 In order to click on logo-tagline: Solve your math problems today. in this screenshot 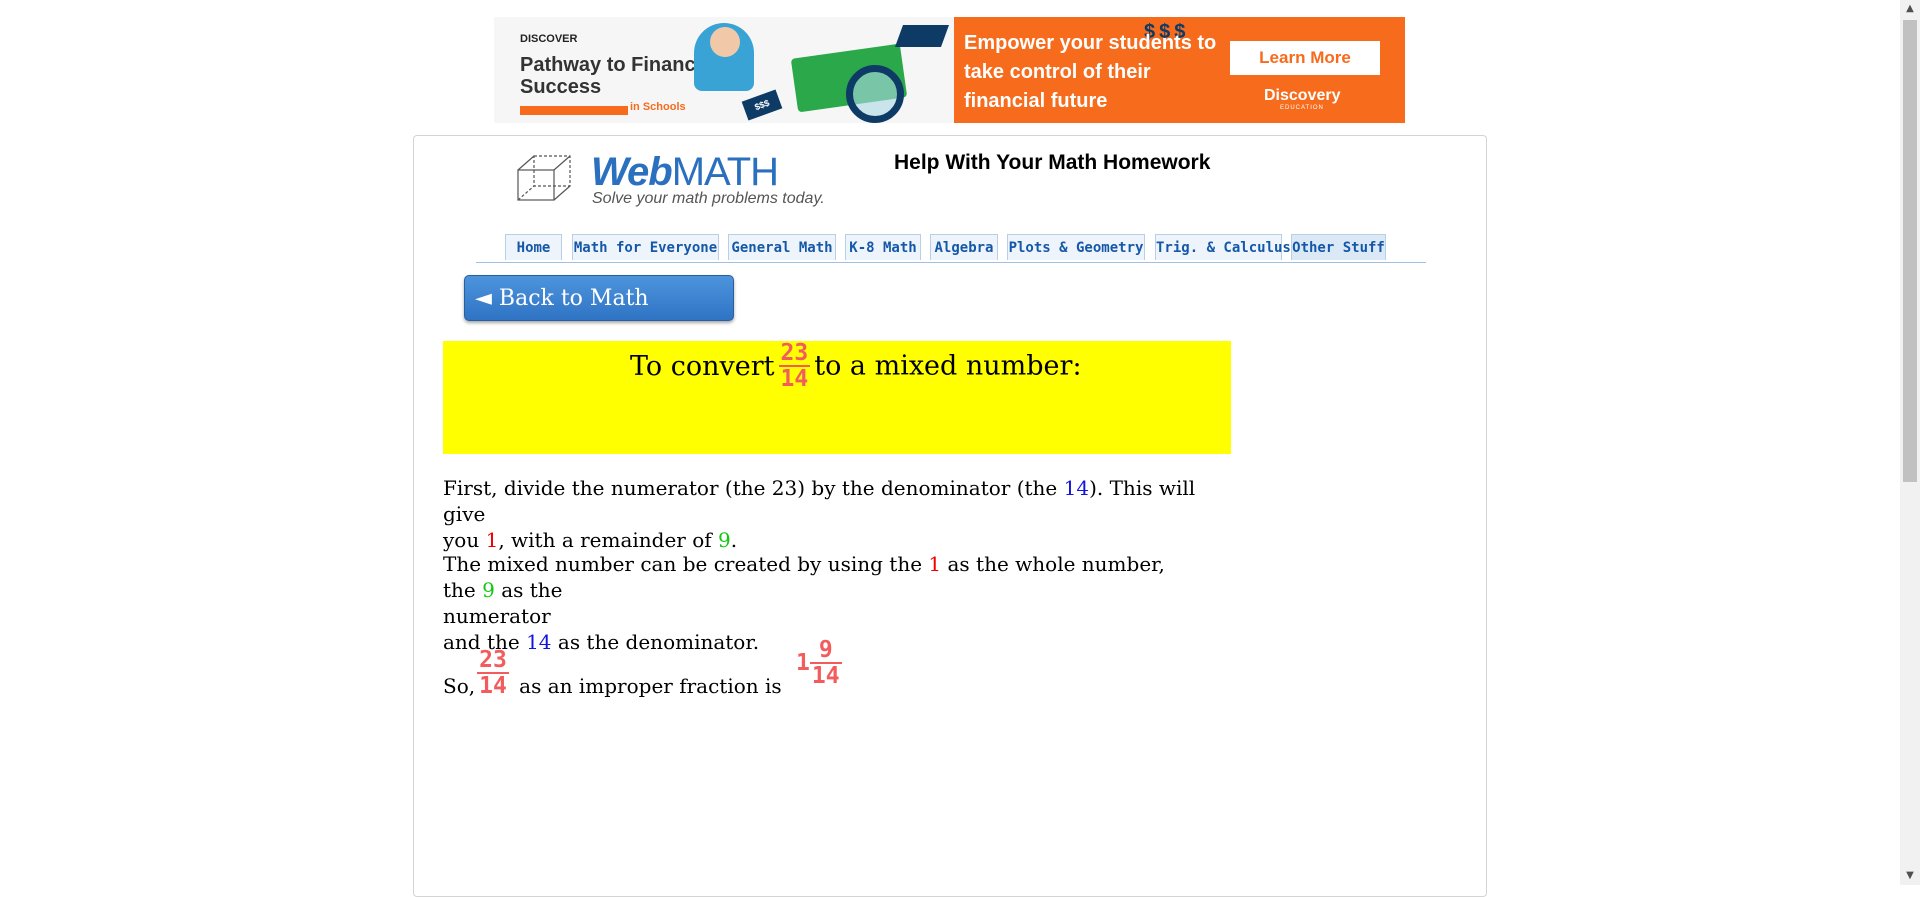, I will do `click(708, 198)`.